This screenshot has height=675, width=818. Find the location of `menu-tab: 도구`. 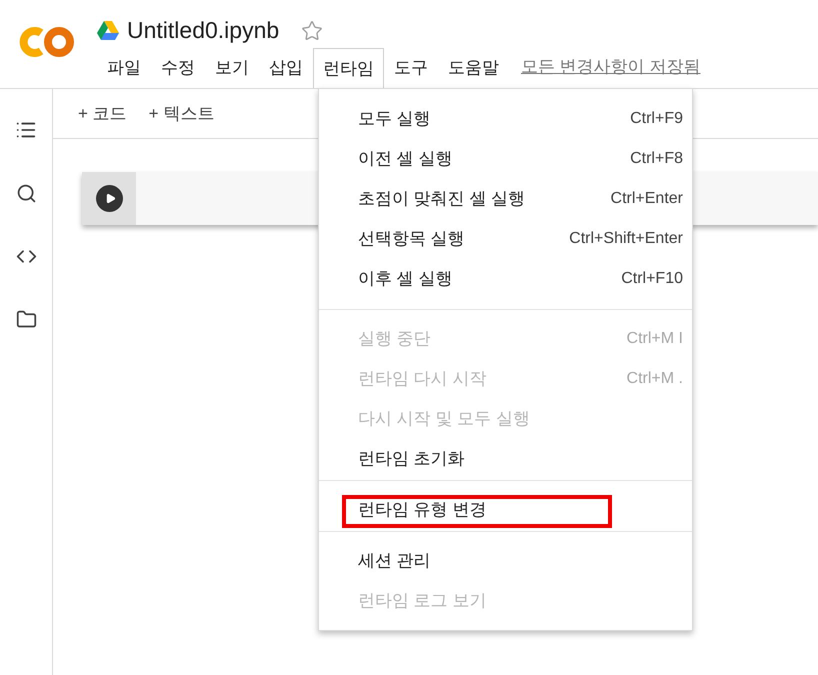

menu-tab: 도구 is located at coordinates (411, 68).